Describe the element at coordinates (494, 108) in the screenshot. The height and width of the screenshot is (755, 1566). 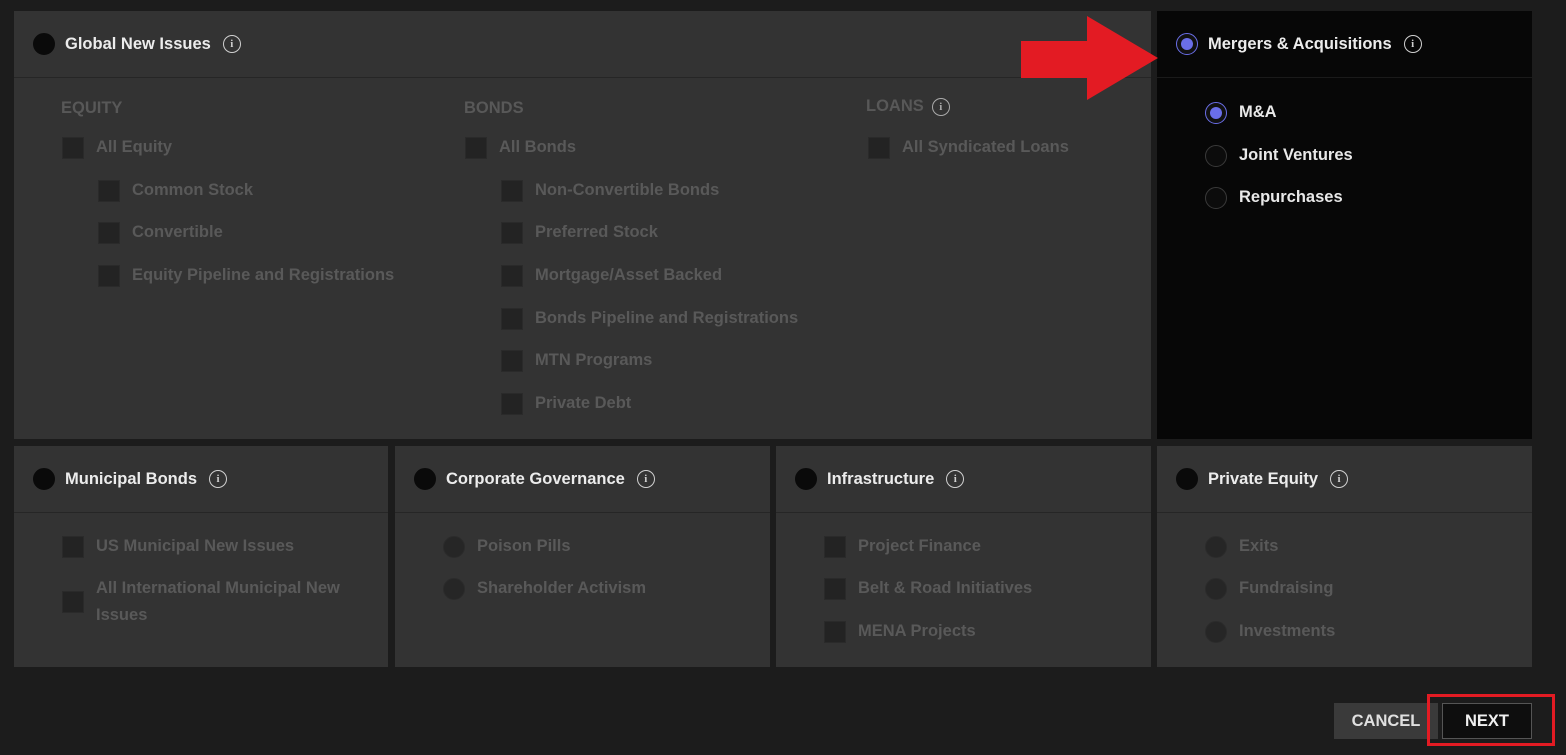
I see `category-title-bonds: BONDS` at that location.